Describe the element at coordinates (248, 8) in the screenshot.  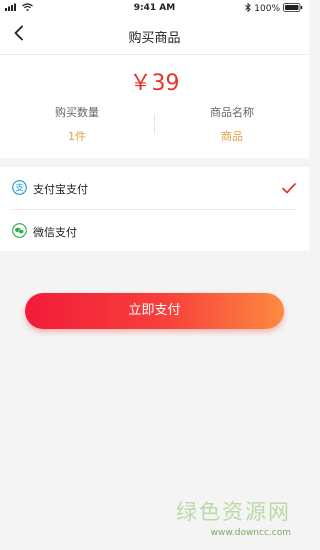
I see `bluetooth-icon` at that location.